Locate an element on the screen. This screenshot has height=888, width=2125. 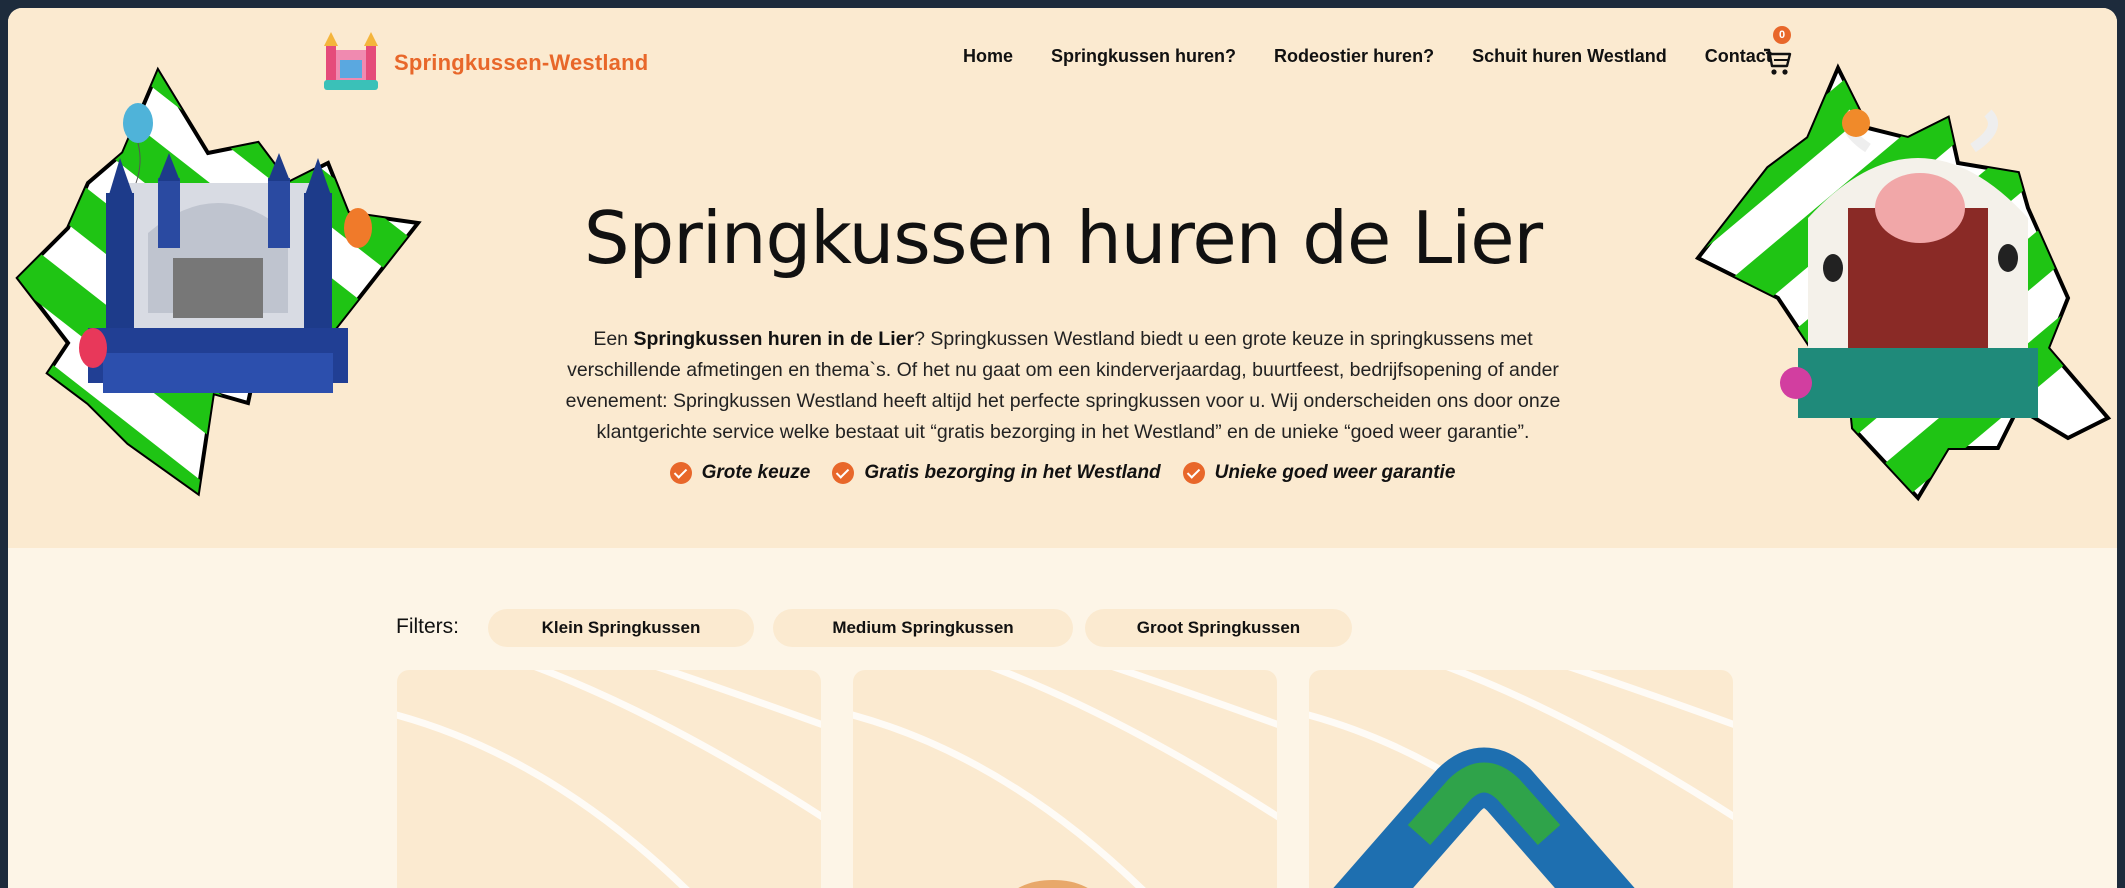
filters-label: Filters: is located at coordinates (427, 626).